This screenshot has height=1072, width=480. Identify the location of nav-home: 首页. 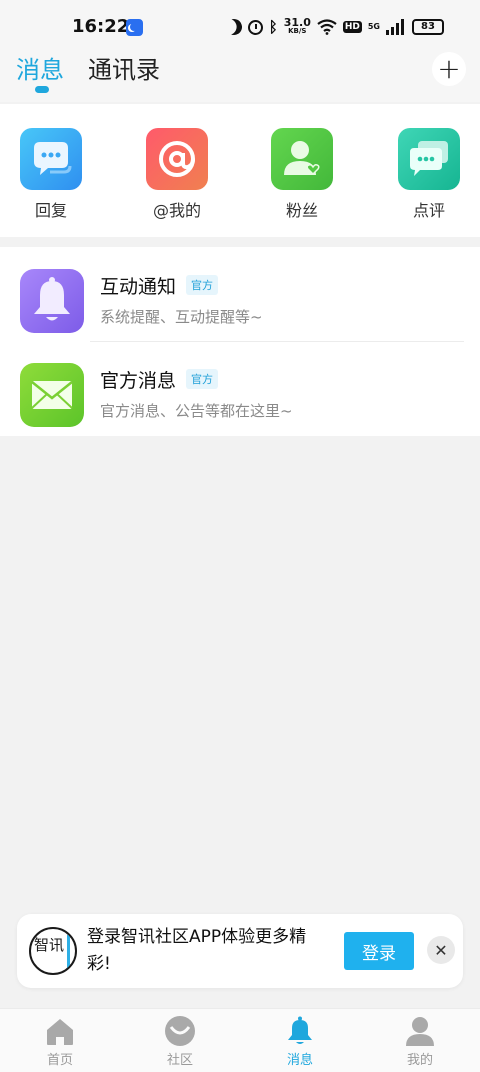
(60, 1041).